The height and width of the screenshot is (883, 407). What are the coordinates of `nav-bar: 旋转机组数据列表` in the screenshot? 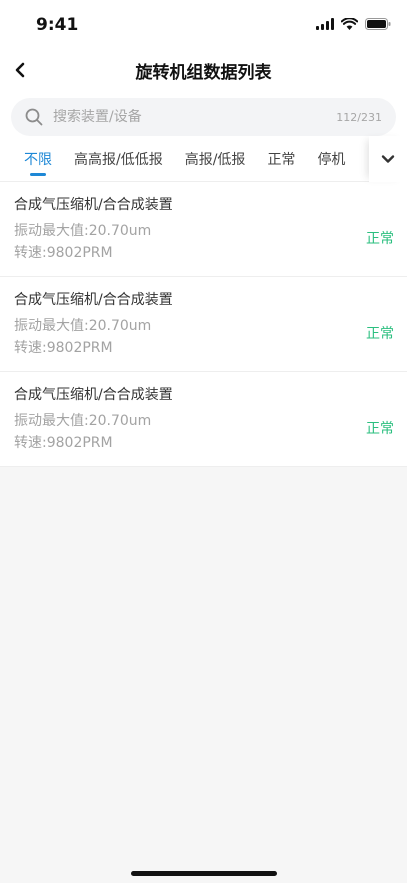 It's located at (203, 70).